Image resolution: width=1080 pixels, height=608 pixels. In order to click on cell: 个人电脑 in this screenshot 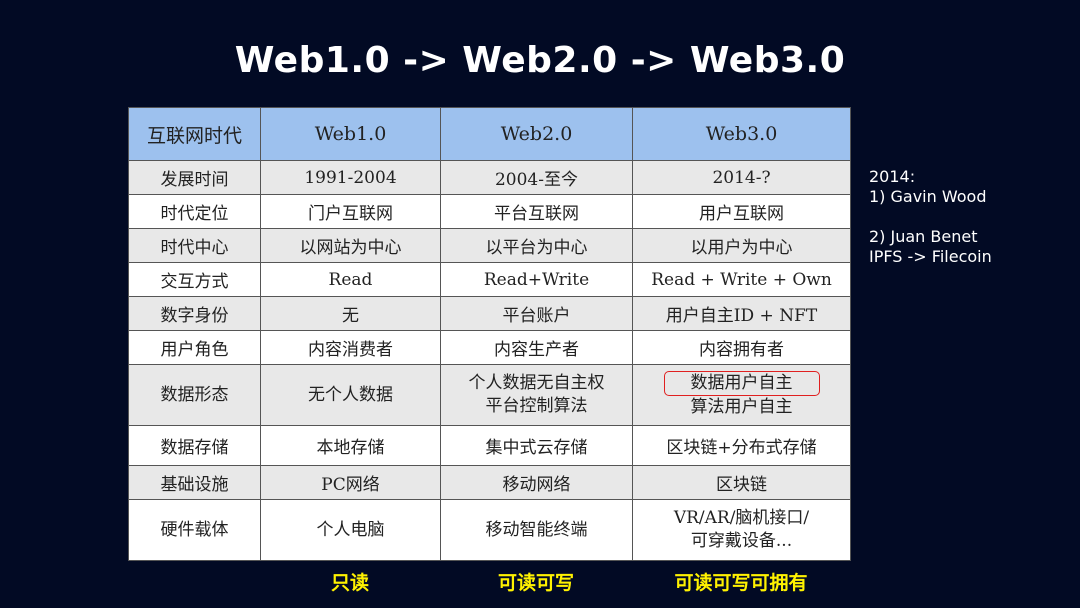, I will do `click(350, 530)`.